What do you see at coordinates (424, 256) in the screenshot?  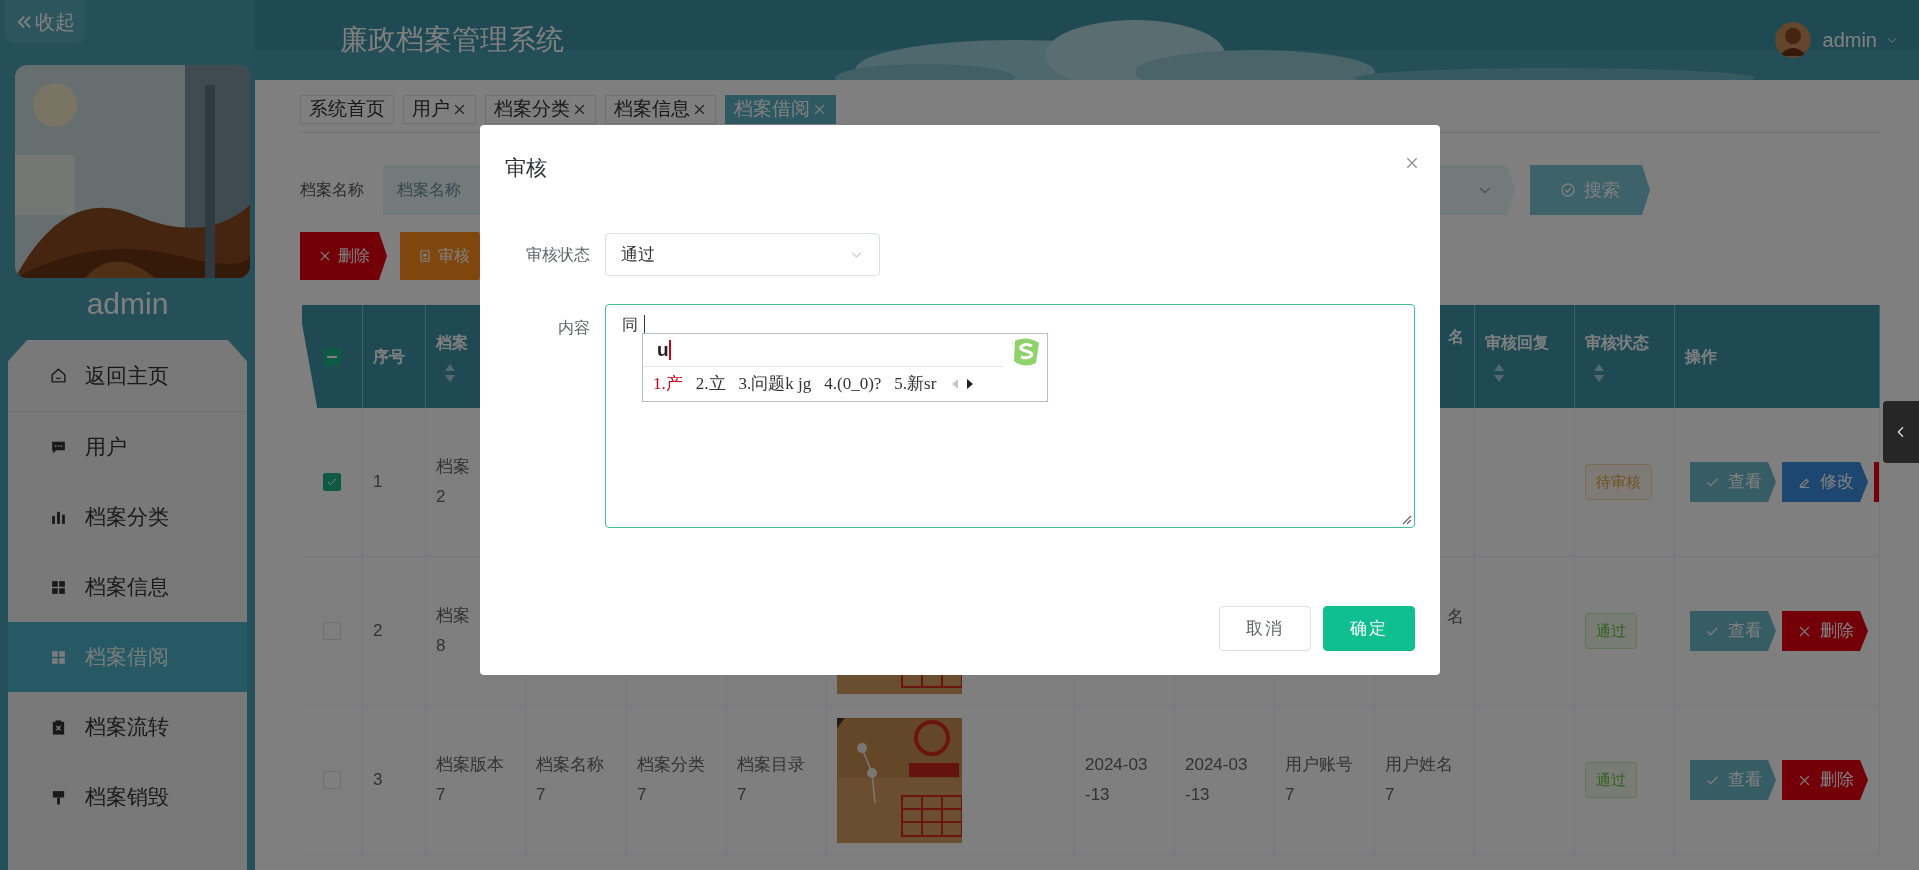 I see `stamp-icon` at bounding box center [424, 256].